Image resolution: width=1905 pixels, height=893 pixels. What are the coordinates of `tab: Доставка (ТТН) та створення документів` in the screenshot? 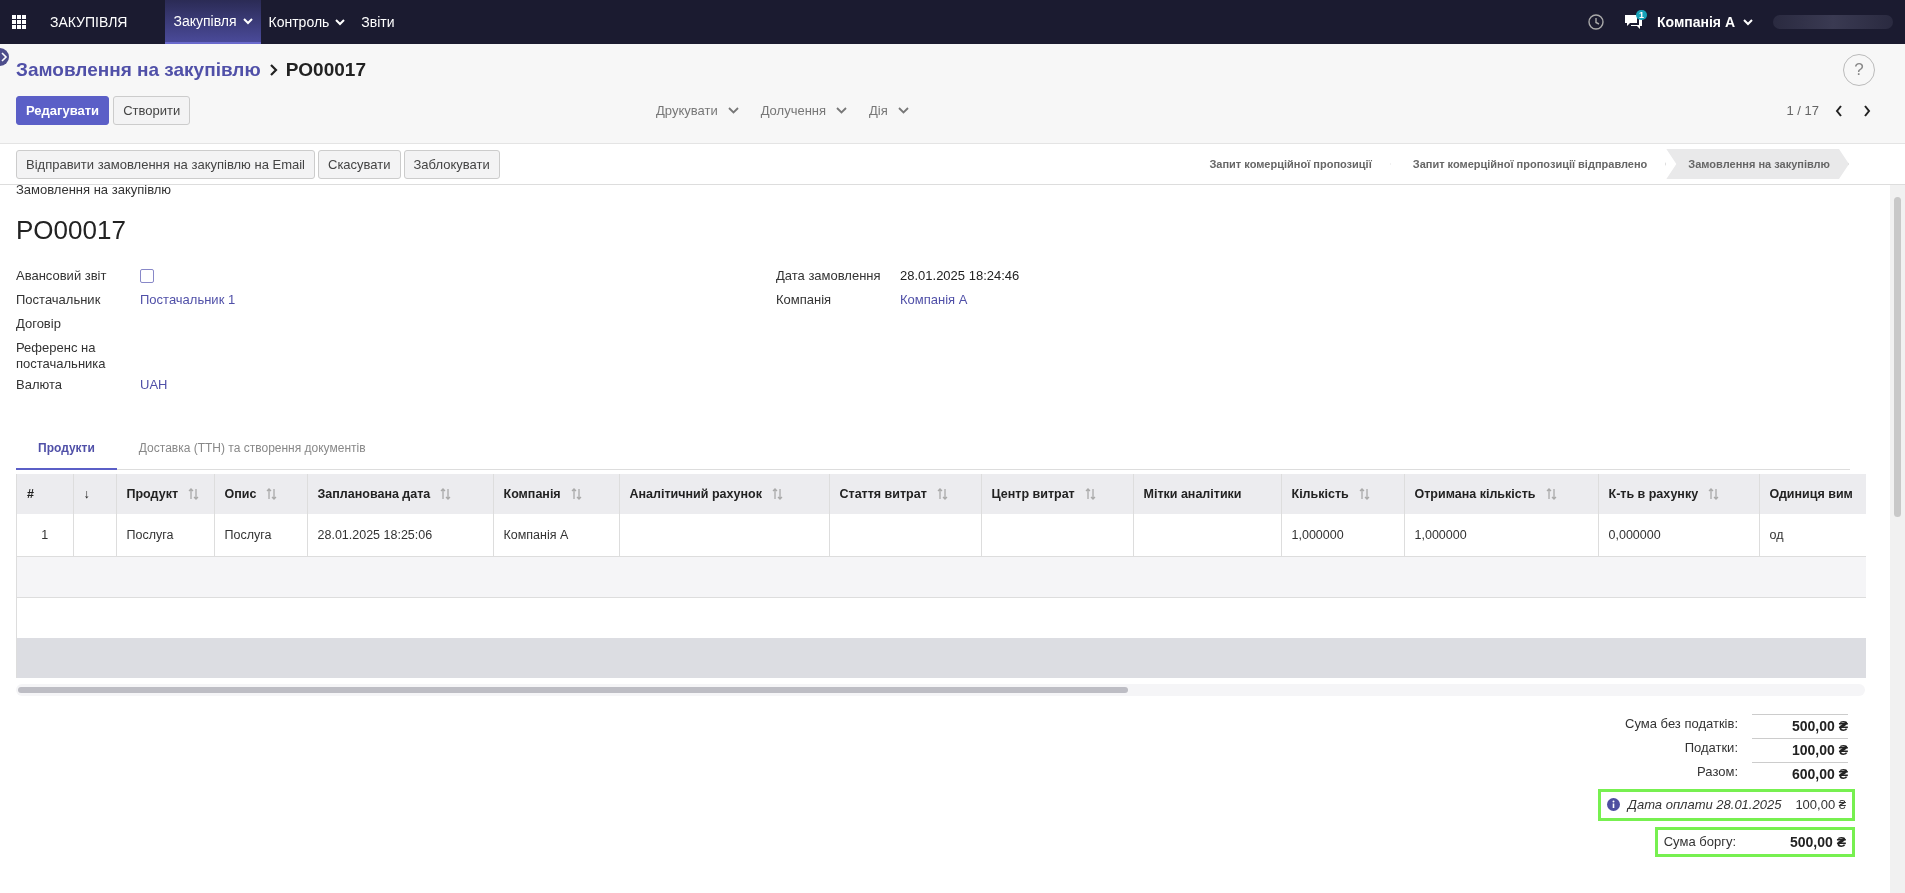 It's located at (252, 450).